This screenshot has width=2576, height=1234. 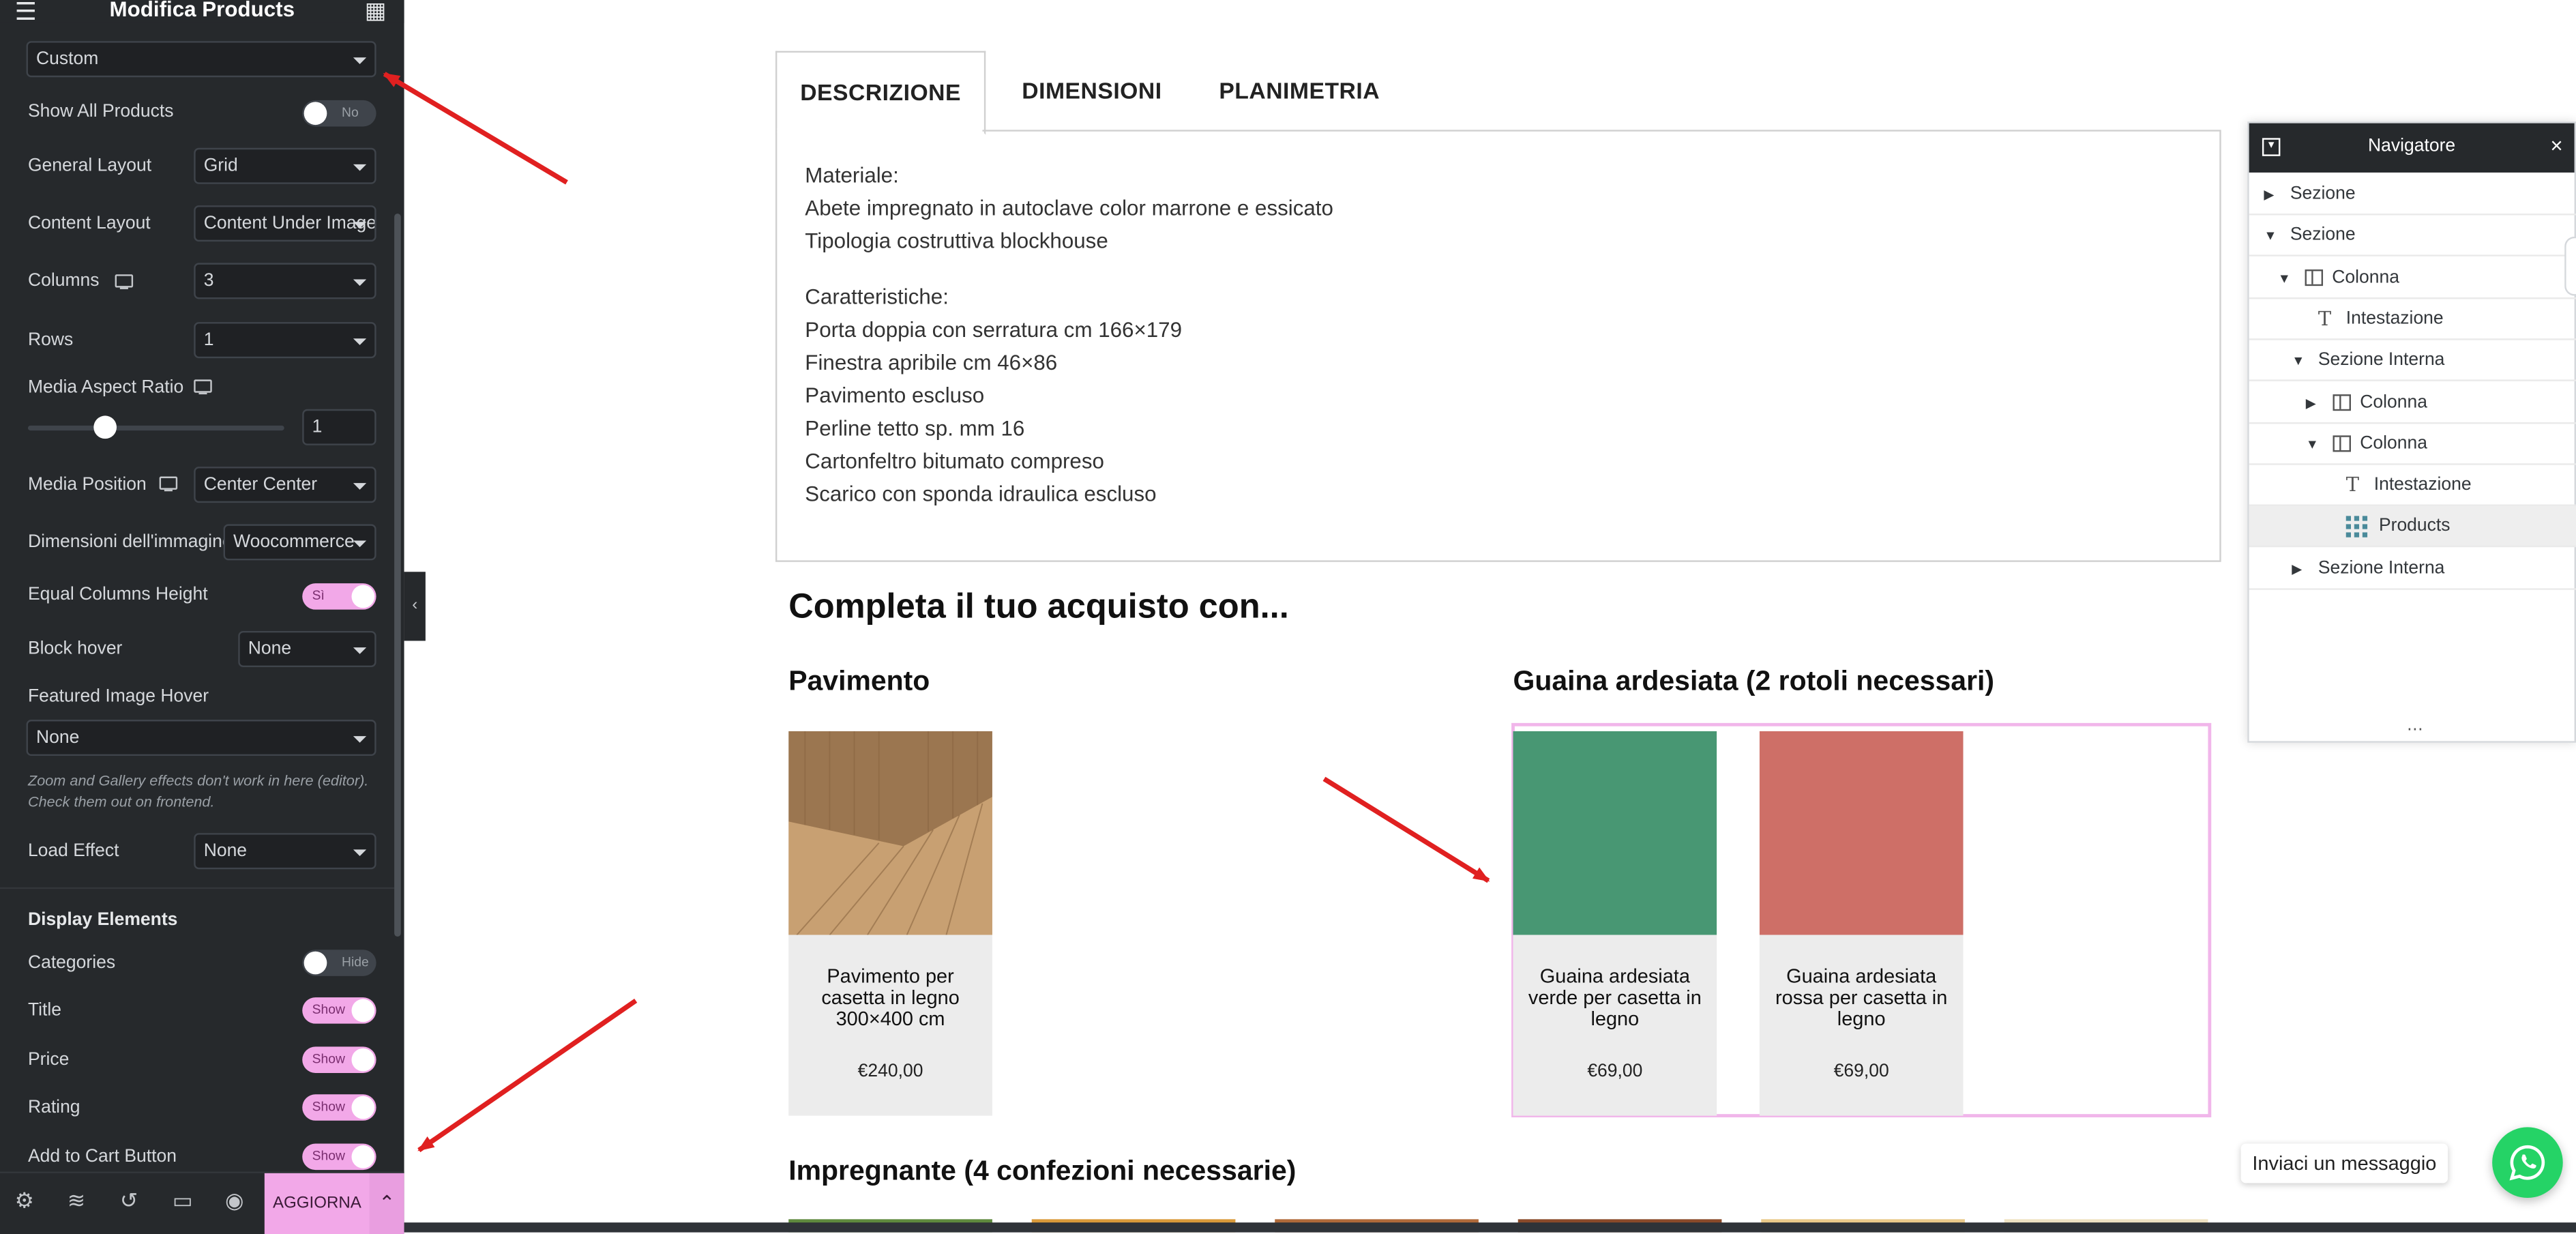 I want to click on arrow-to-update-button, so click(x=527, y=1075).